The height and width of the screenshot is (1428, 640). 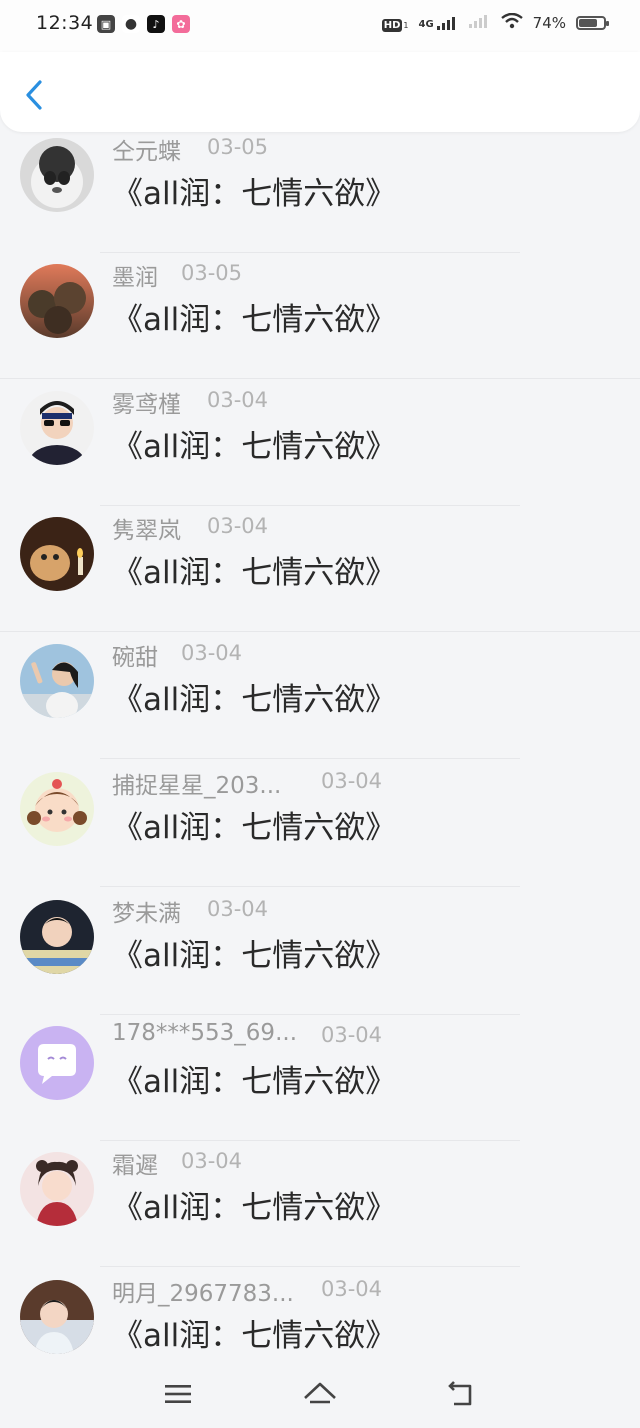 I want to click on list-item: 碗甜 03-04 《all润：七情六欲》, so click(x=320, y=695).